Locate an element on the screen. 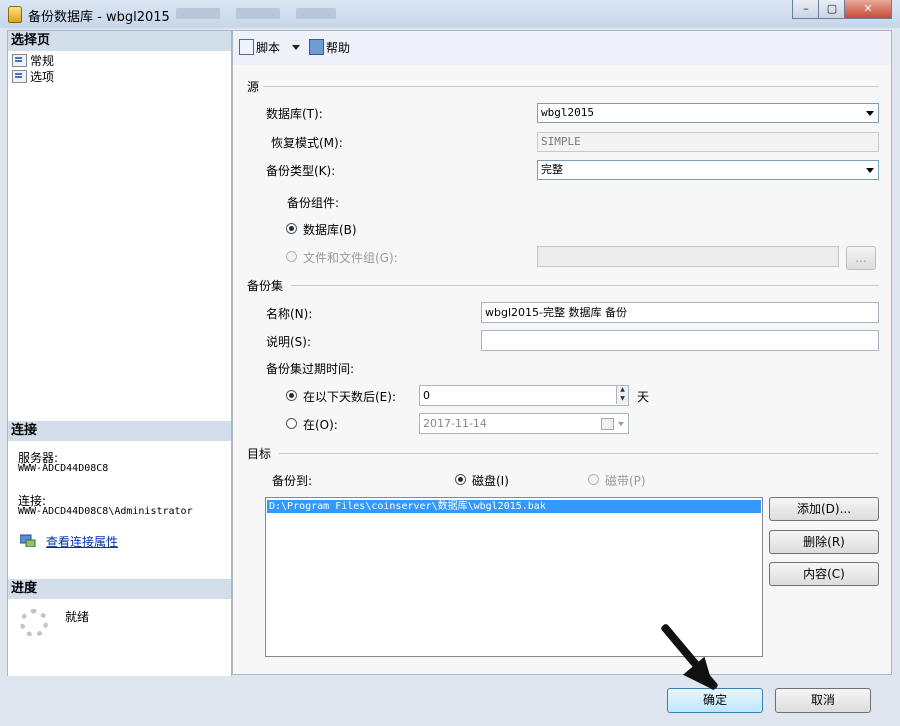 This screenshot has width=900, height=726. backup-component-label: 备份组件: is located at coordinates (313, 203).